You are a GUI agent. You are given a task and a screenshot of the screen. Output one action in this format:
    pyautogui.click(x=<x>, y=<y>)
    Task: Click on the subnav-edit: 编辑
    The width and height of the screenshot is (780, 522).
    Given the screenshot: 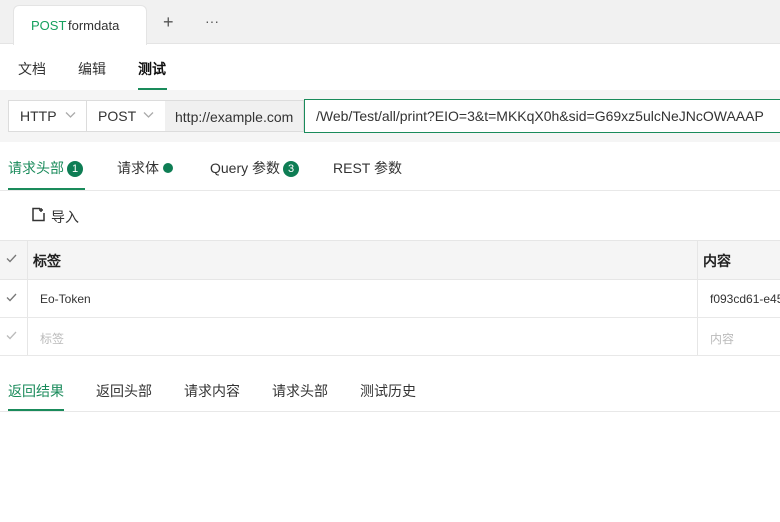 What is the action you would take?
    pyautogui.click(x=92, y=69)
    